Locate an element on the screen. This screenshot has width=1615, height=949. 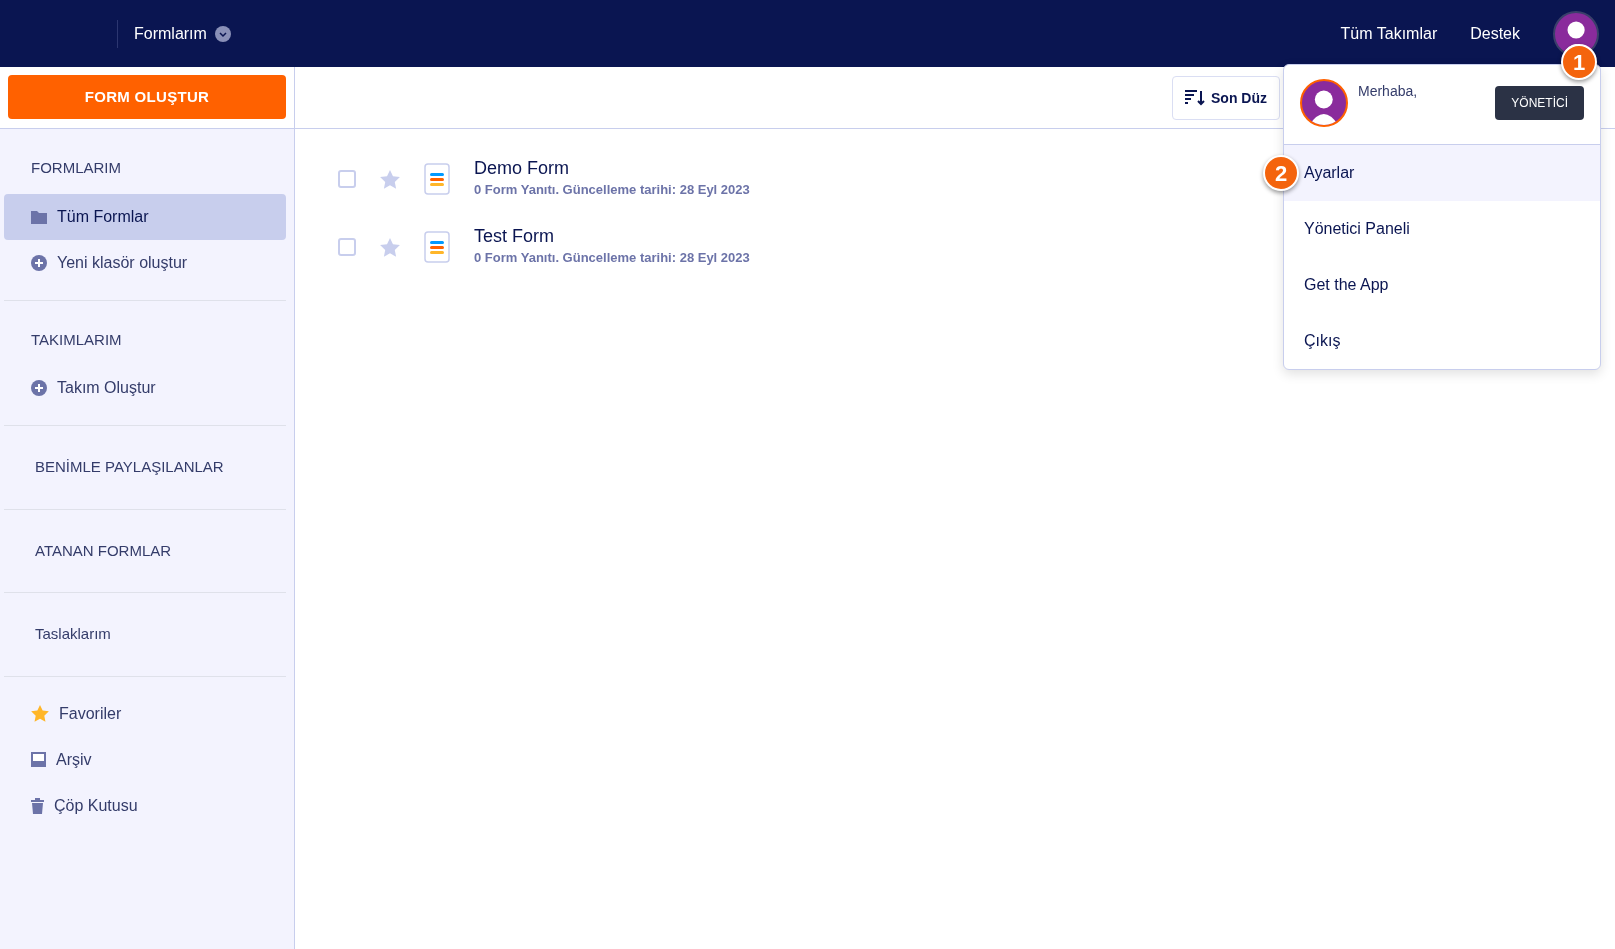
avatar-icon is located at coordinates (1324, 103).